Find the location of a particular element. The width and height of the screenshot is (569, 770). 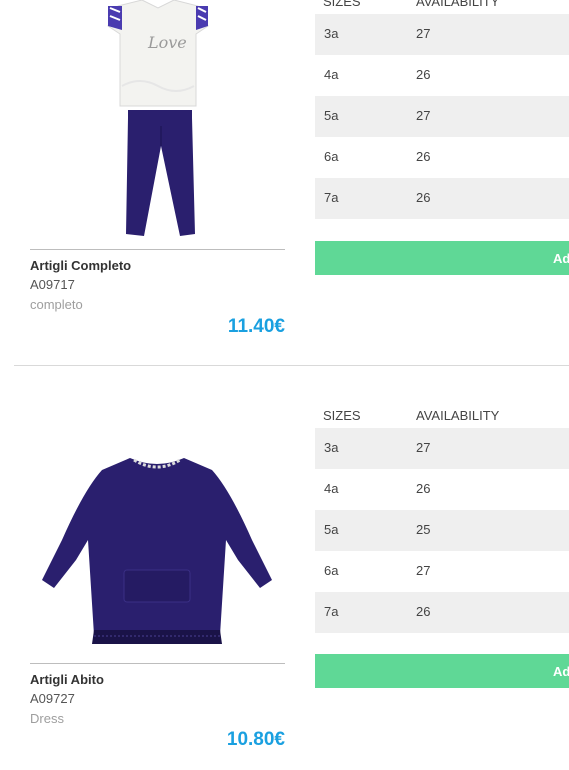

product-image: Love is located at coordinates (157, 123).